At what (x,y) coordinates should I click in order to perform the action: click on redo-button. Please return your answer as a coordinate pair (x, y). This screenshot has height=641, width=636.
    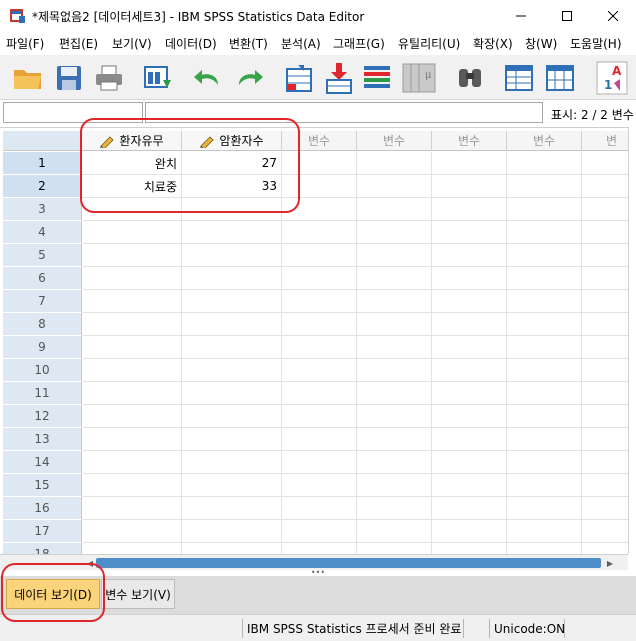
    Looking at the image, I should click on (250, 78).